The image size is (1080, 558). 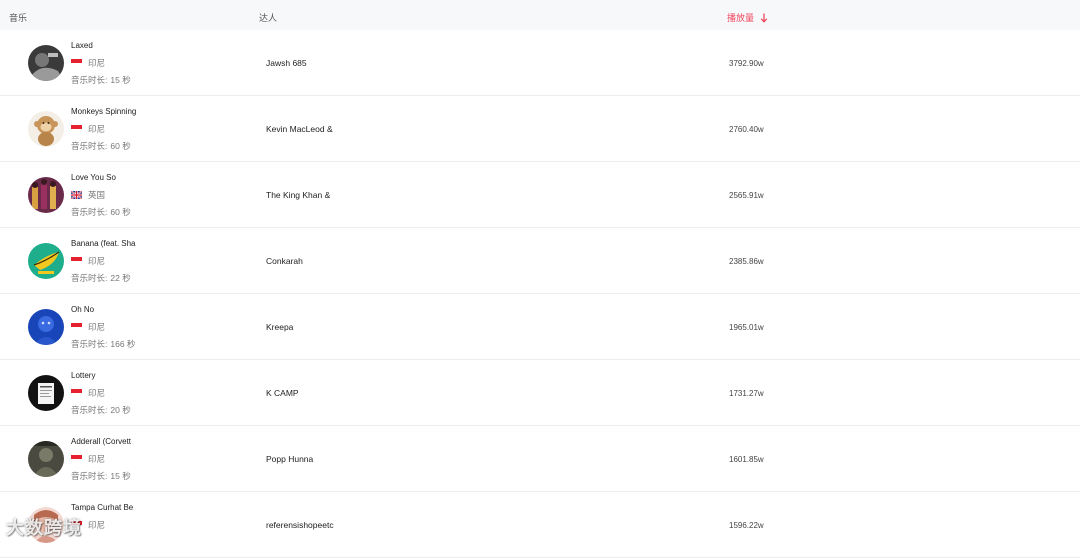 I want to click on table-row: Laxed 印尼 音乐时长: 15 秒 Jawsh 685 3792.90w, so click(x=540, y=63).